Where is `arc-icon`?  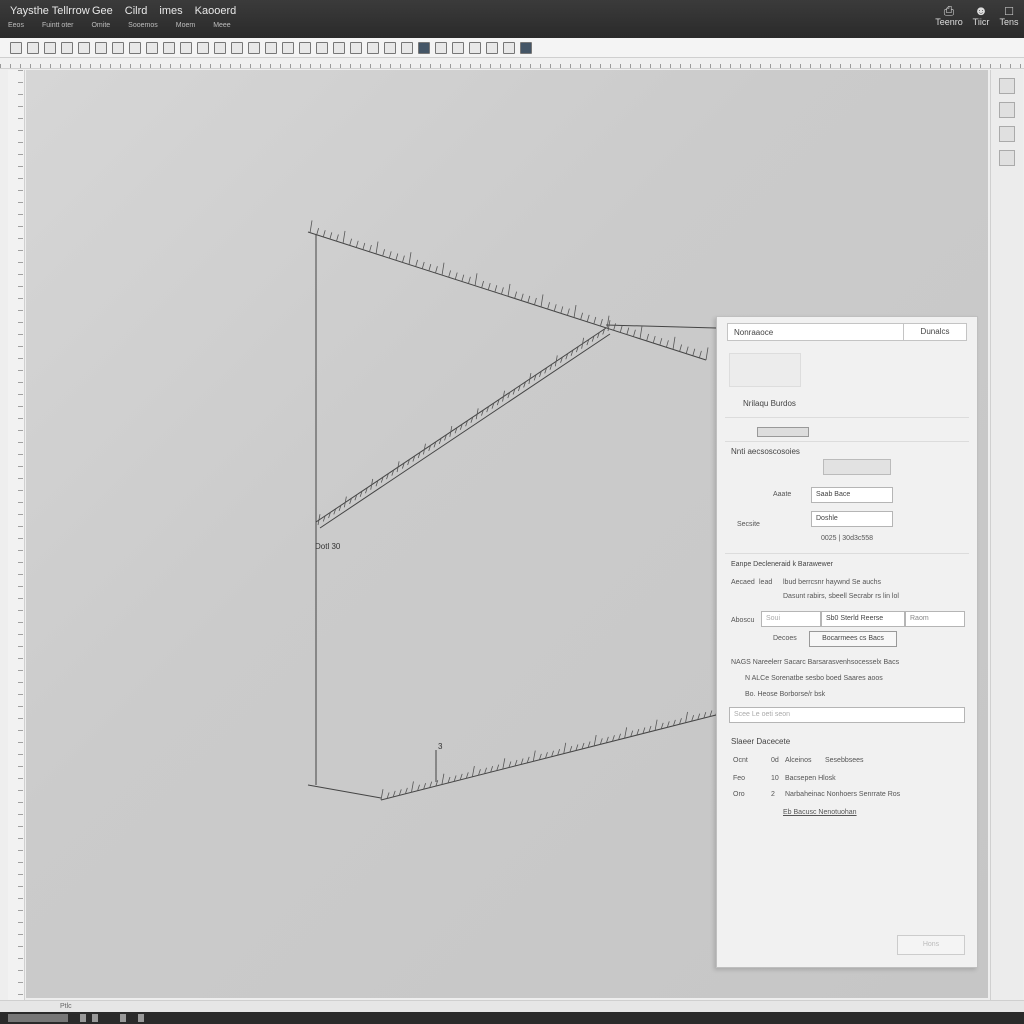 arc-icon is located at coordinates (220, 47).